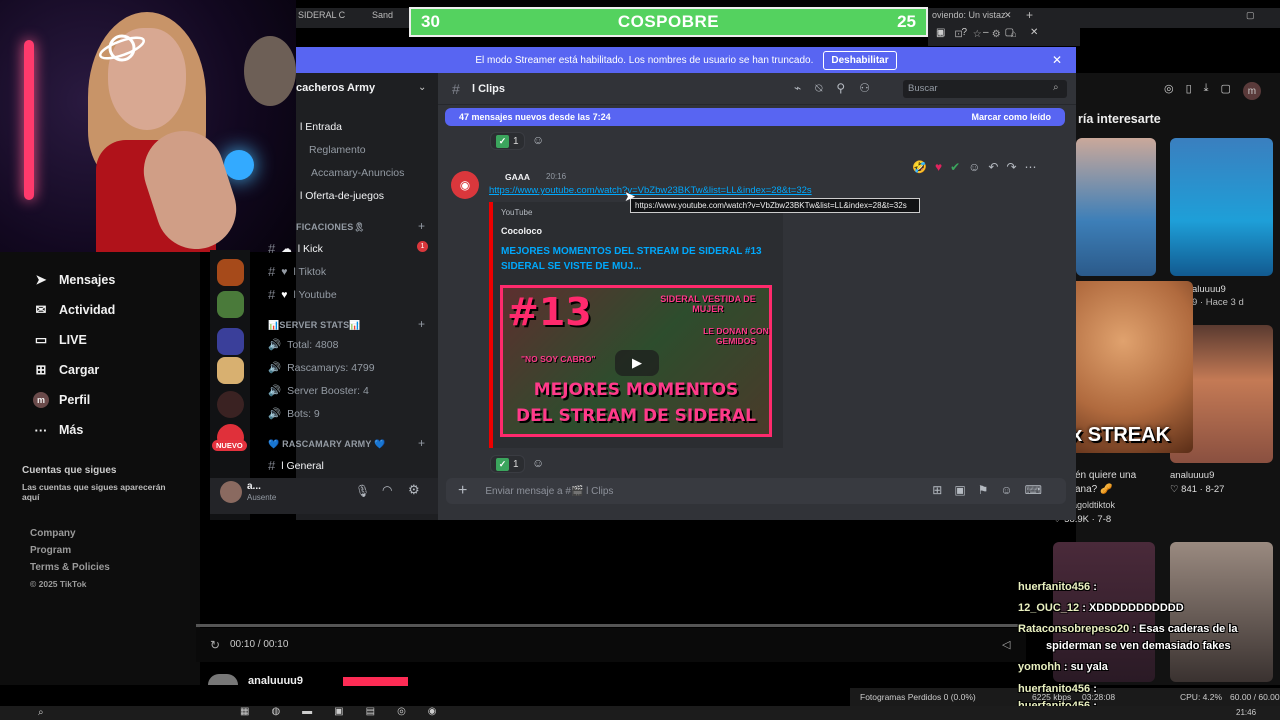 This screenshot has height=720, width=1280. Describe the element at coordinates (61, 400) in the screenshot. I see `nav-profile: m Perfil` at that location.